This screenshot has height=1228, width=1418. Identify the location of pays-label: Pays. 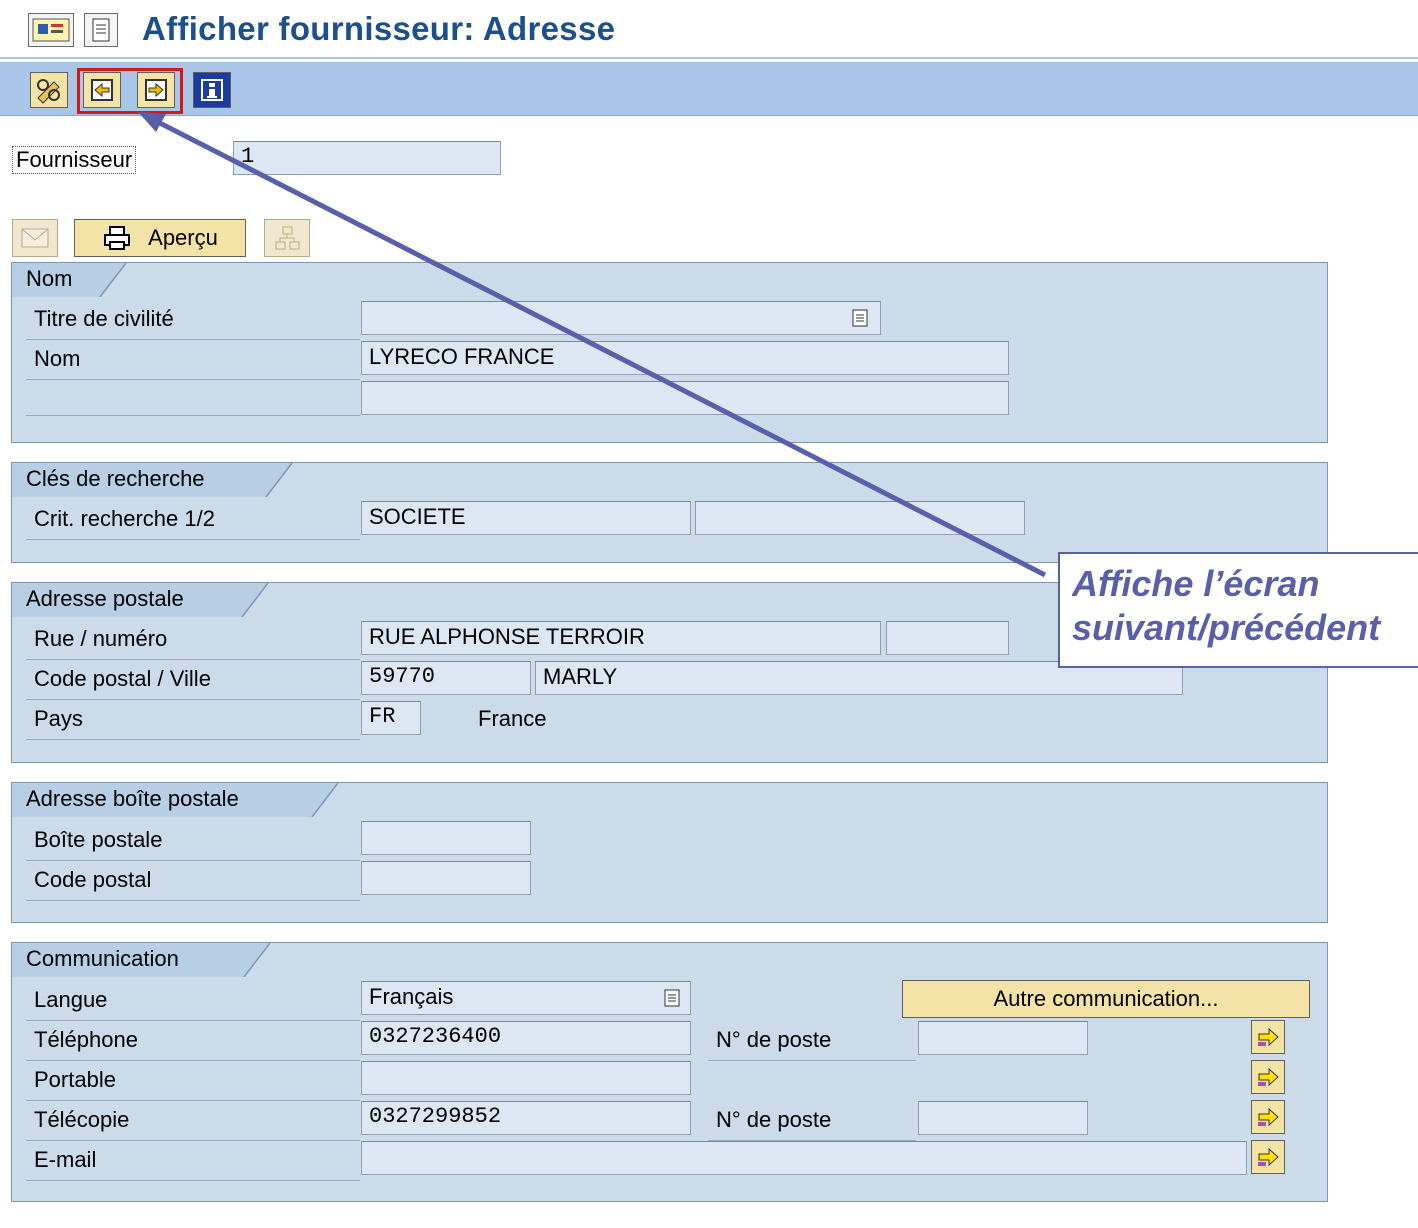
(193, 722).